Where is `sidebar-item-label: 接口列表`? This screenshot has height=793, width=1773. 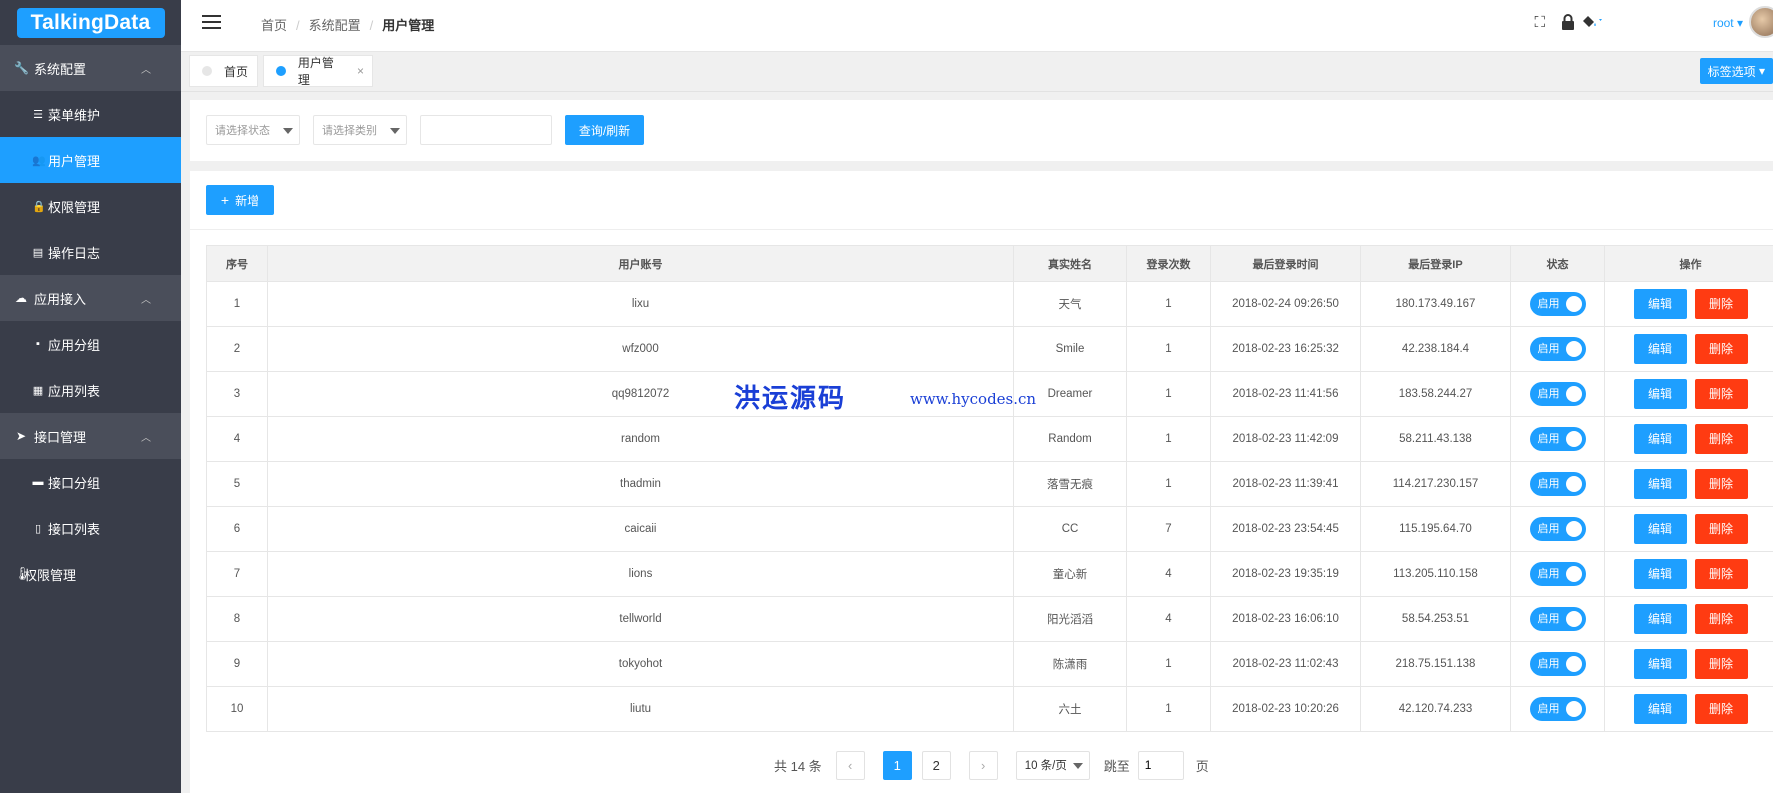 sidebar-item-label: 接口列表 is located at coordinates (74, 529).